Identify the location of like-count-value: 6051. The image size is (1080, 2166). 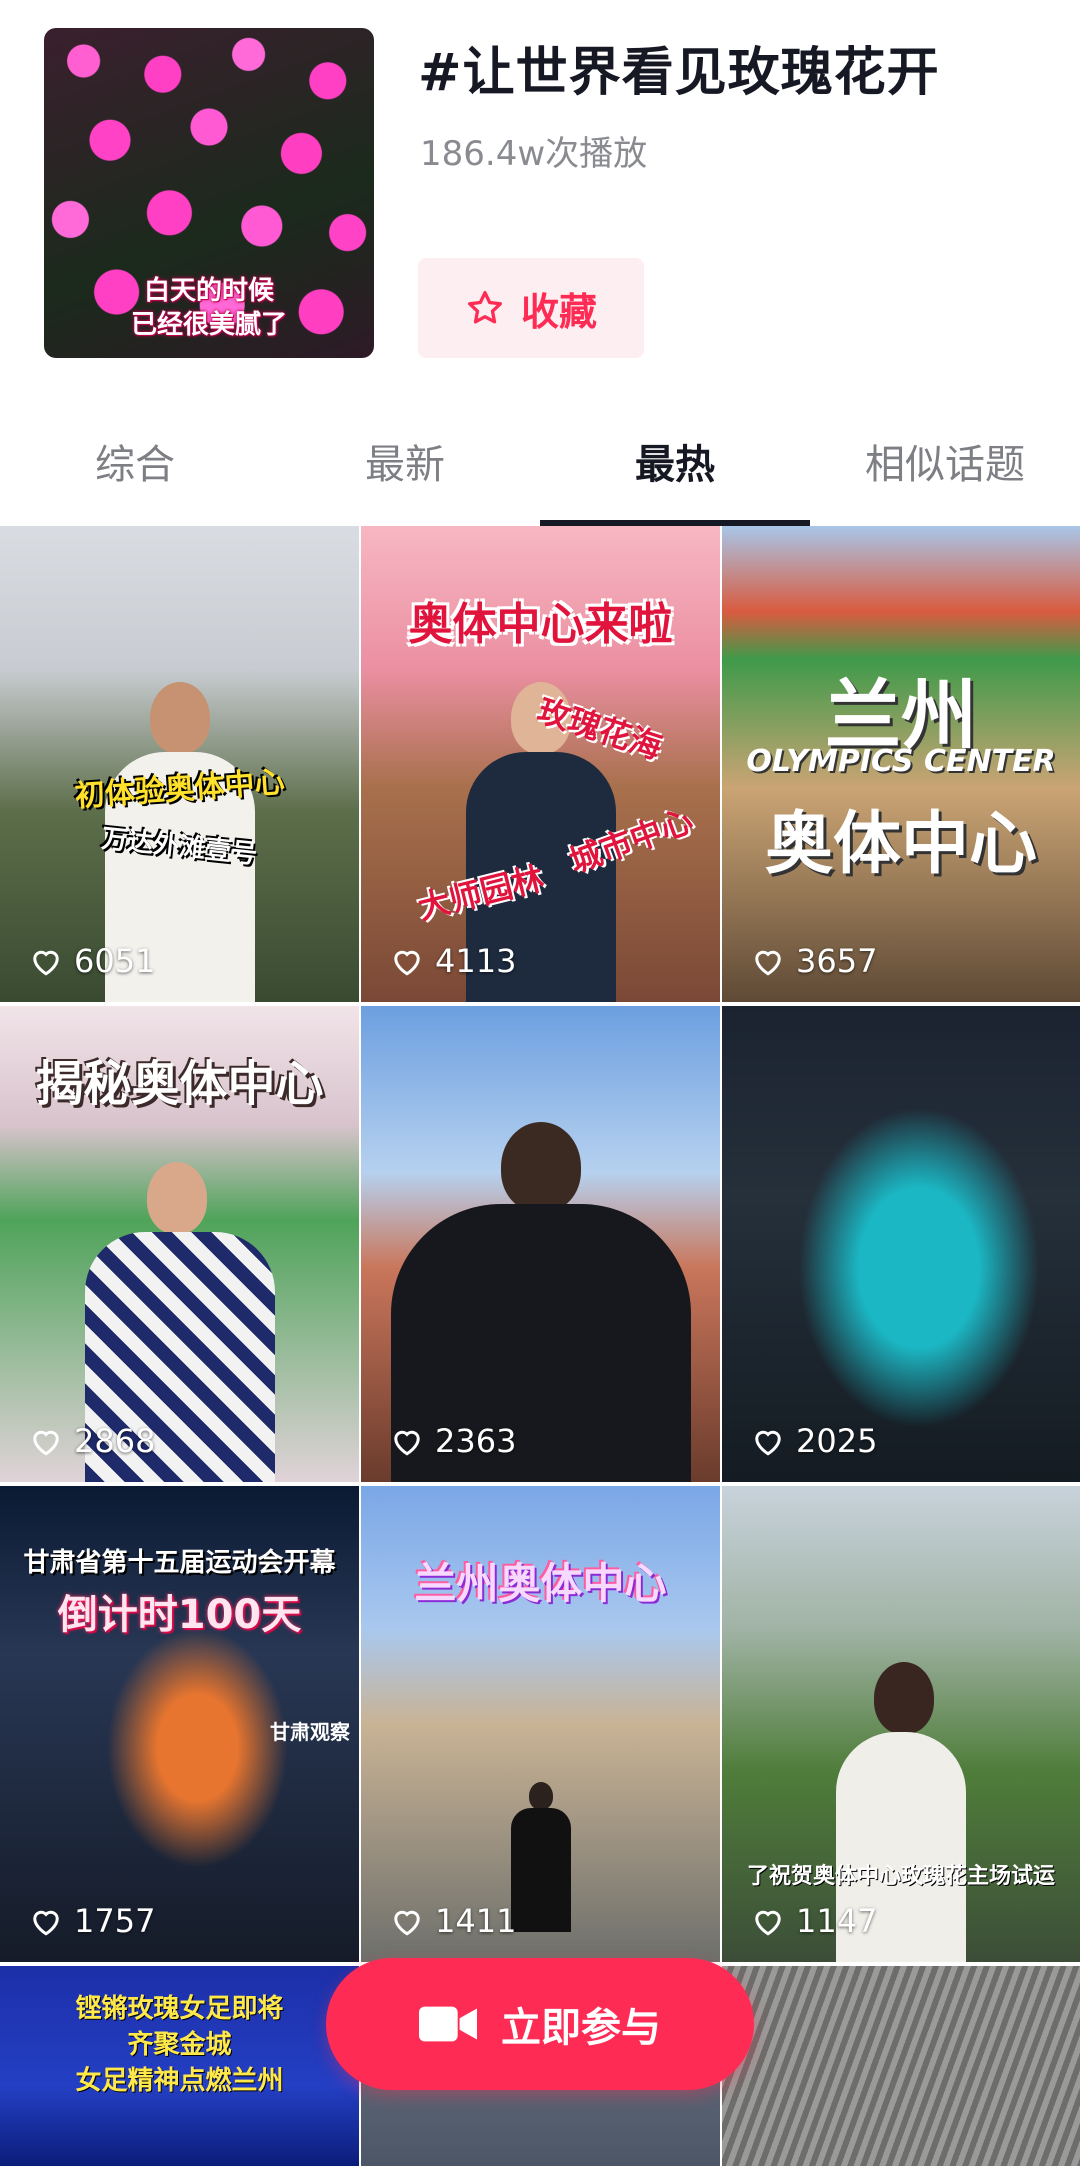
(115, 961).